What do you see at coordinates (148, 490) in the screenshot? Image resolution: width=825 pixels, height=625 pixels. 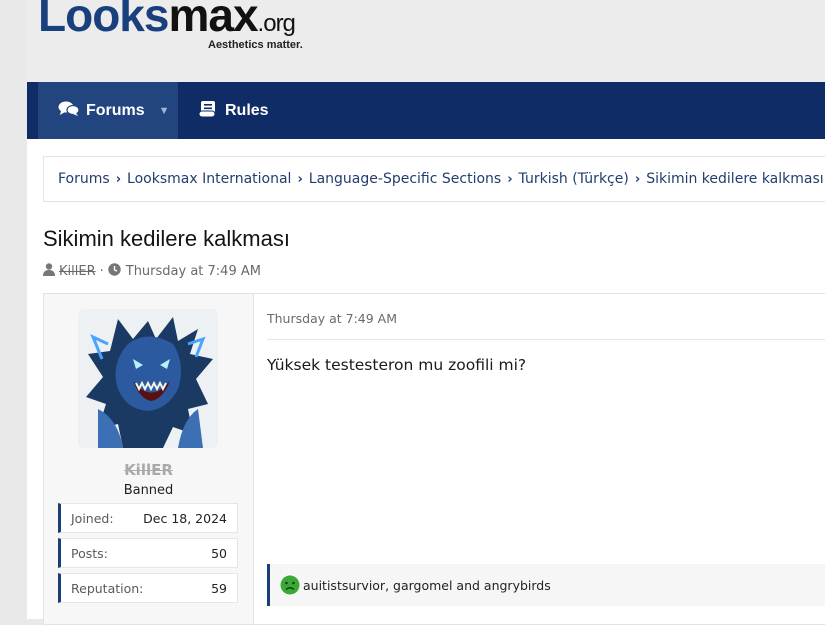 I see `user-title: Banned` at bounding box center [148, 490].